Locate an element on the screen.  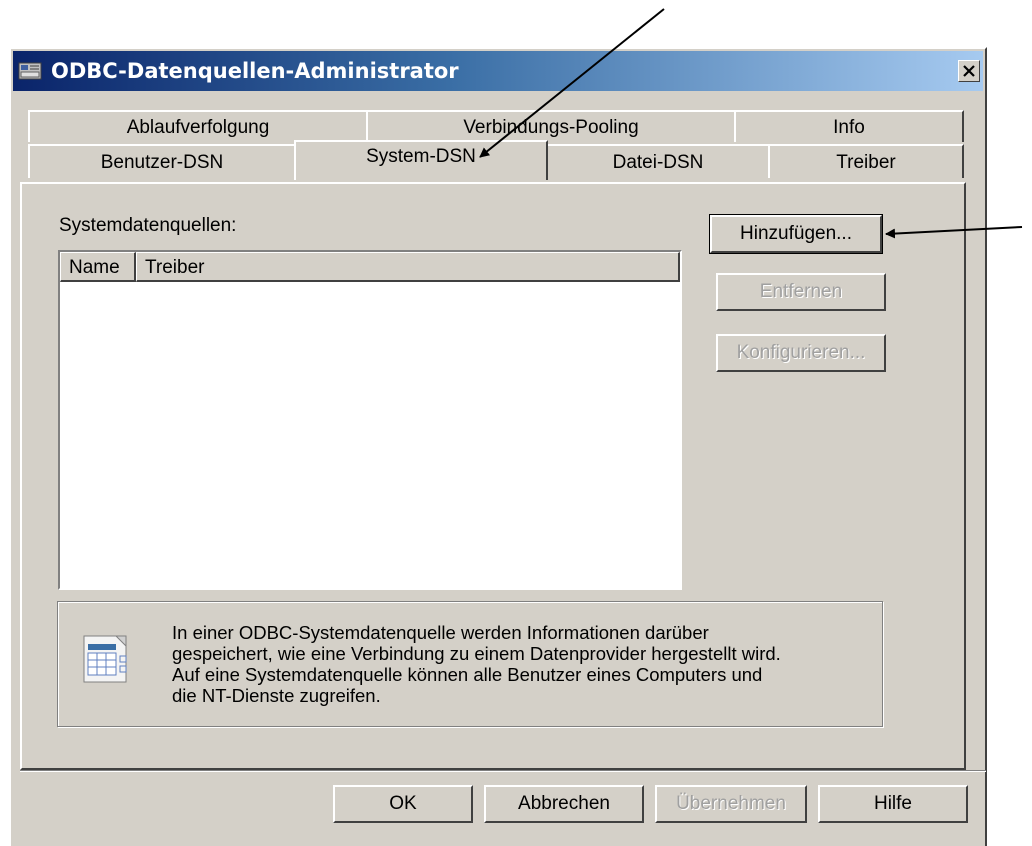
button-label: OK is located at coordinates (403, 803).